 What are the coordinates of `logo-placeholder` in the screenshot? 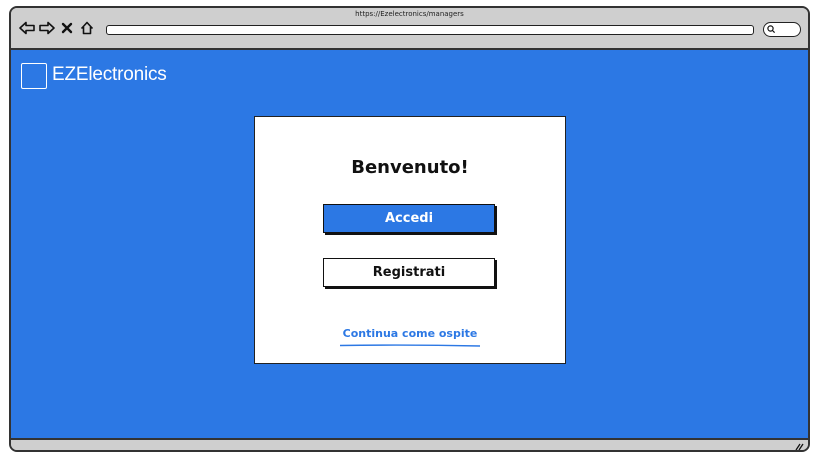 It's located at (34, 76).